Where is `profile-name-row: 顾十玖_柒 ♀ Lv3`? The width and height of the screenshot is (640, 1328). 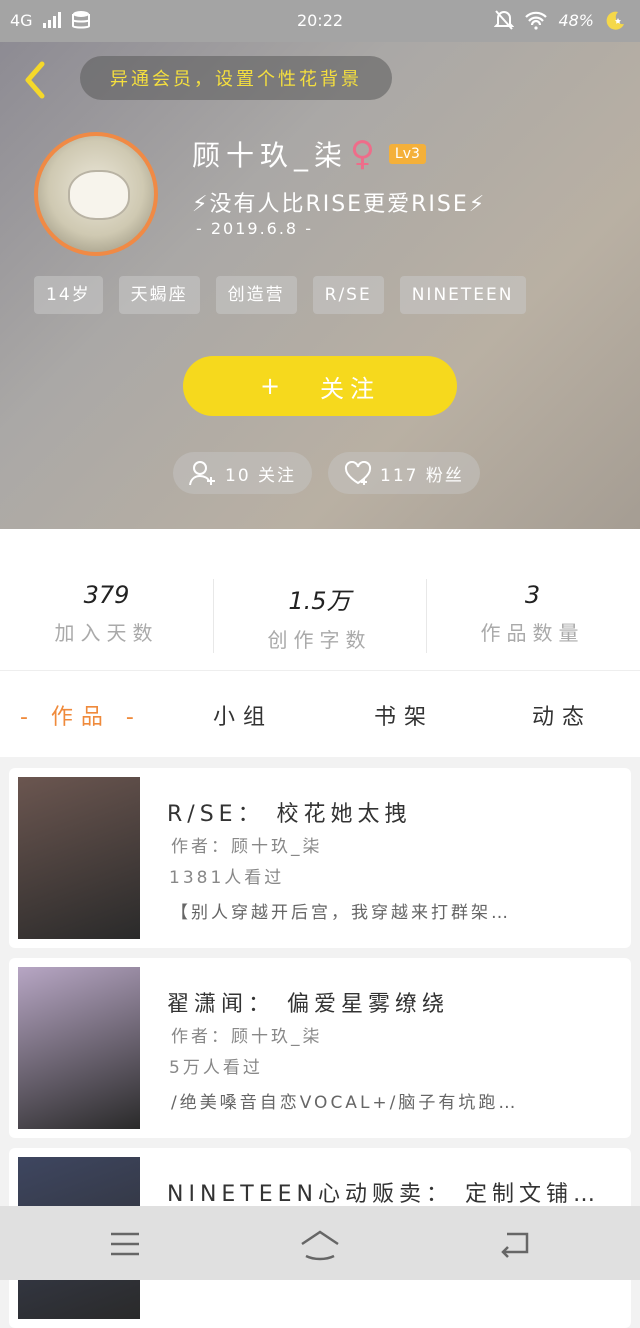
profile-name-row: 顾十玖_柒 ♀ Lv3 is located at coordinates (309, 154).